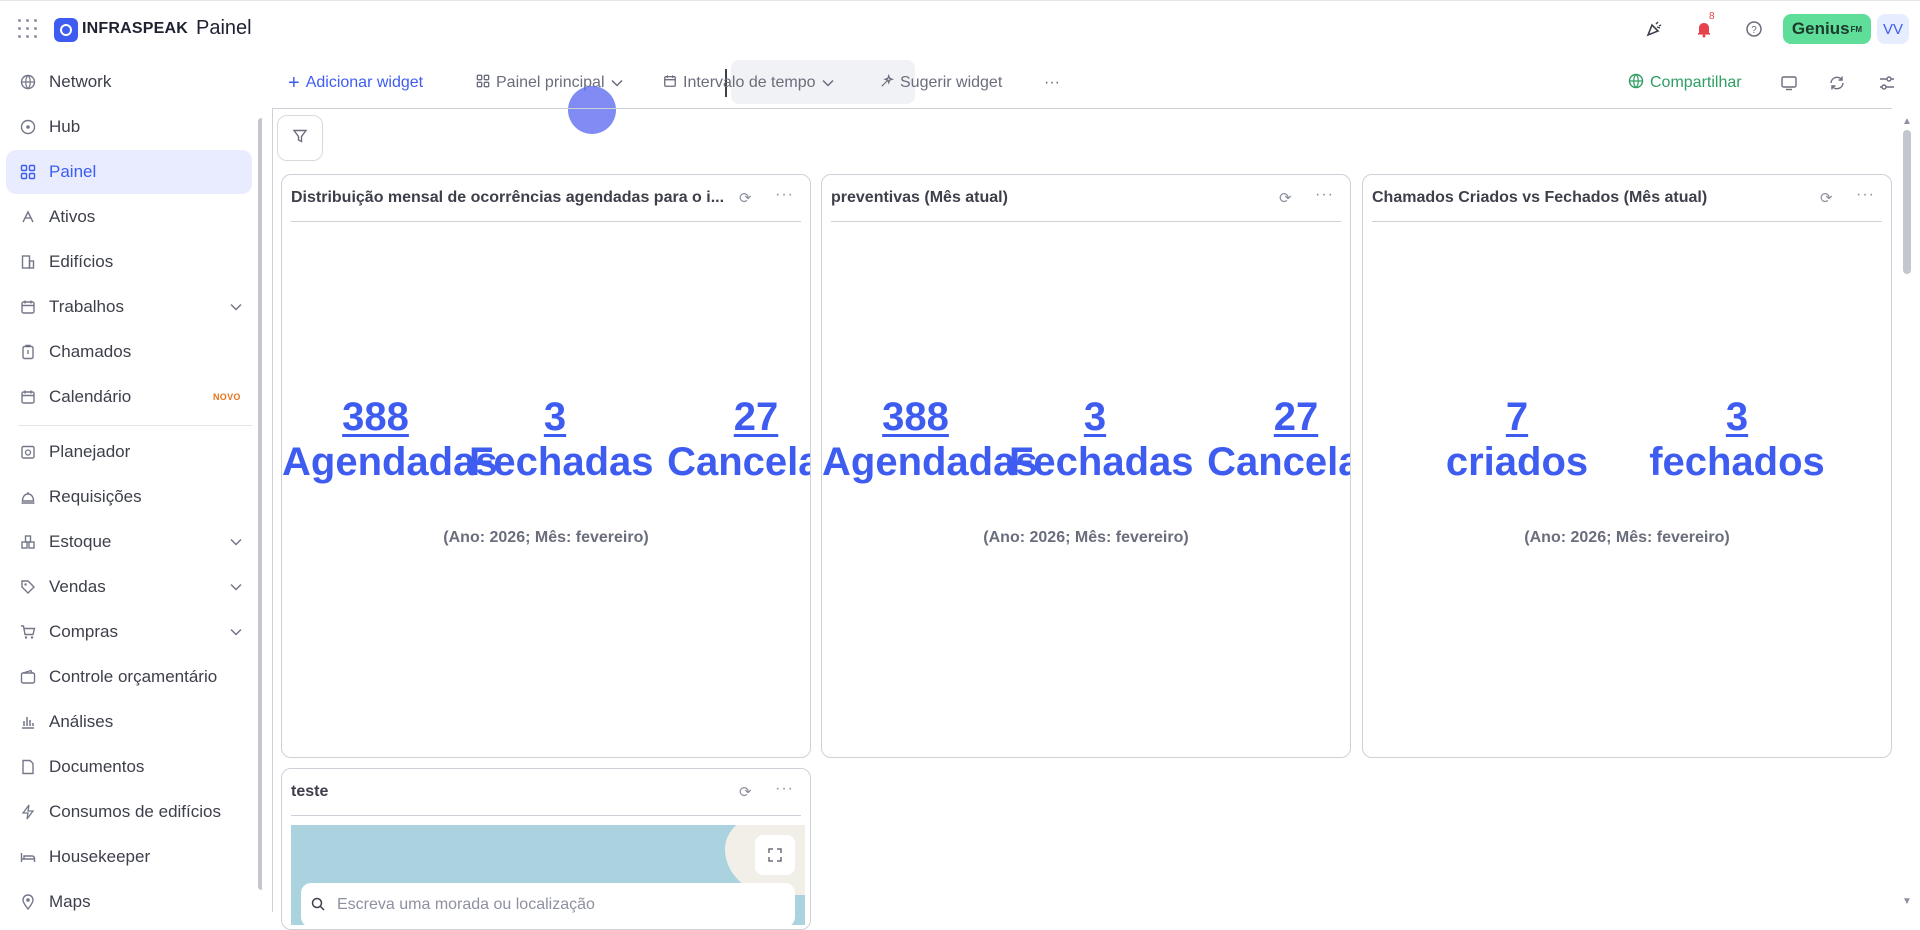 This screenshot has height=930, width=1920. I want to click on sidebar-item-requisicoes: Requisições, so click(129, 497).